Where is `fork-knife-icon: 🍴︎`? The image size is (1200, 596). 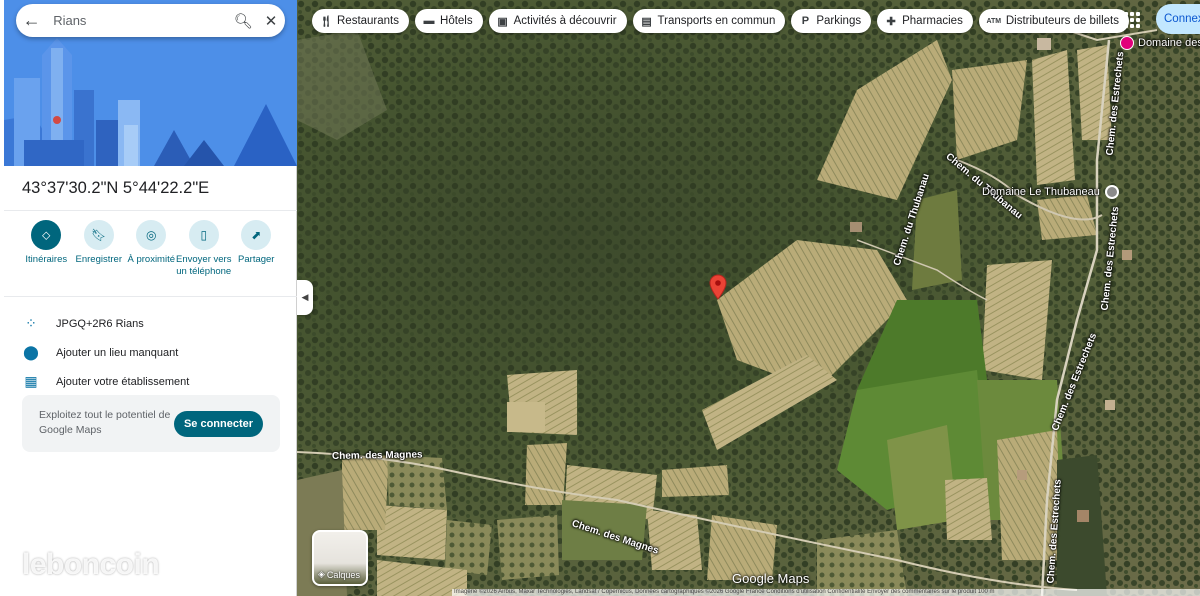 fork-knife-icon: 🍴︎ is located at coordinates (326, 21).